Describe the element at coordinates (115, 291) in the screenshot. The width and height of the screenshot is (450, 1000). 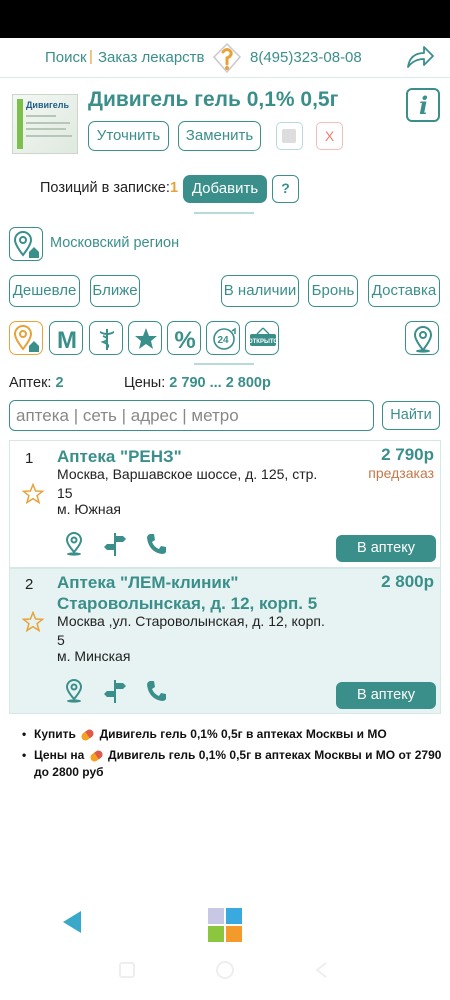
I see `filter-closer-button: Ближе` at that location.